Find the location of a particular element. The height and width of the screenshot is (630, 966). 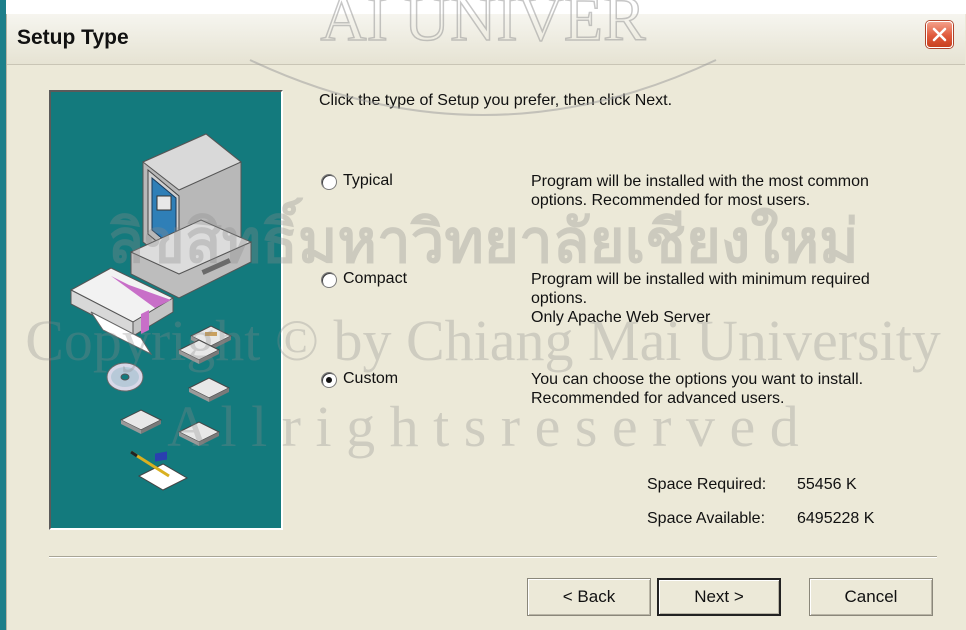

space-required-value: 55456 K is located at coordinates (827, 484).